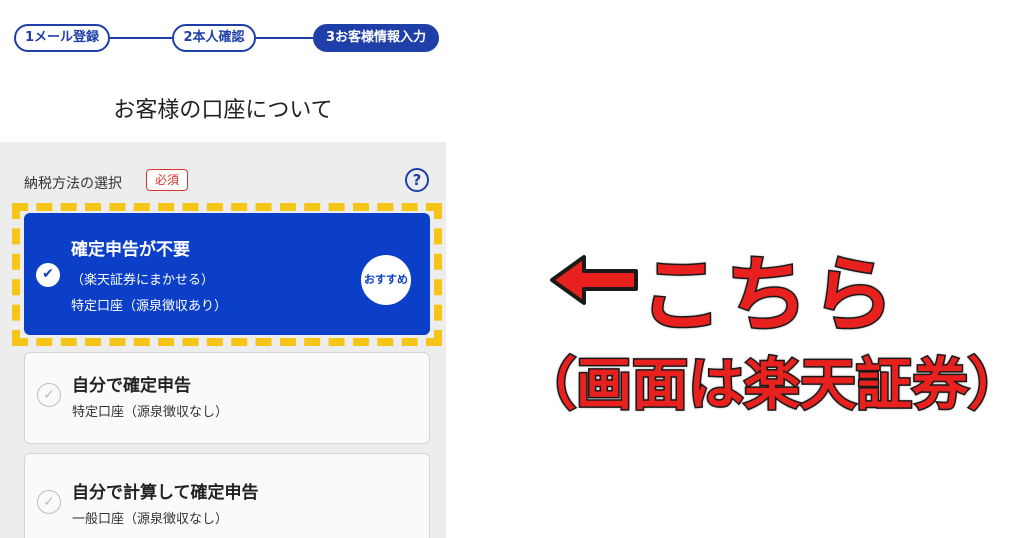  Describe the element at coordinates (48, 275) in the screenshot. I see `check-icon: ✔` at that location.